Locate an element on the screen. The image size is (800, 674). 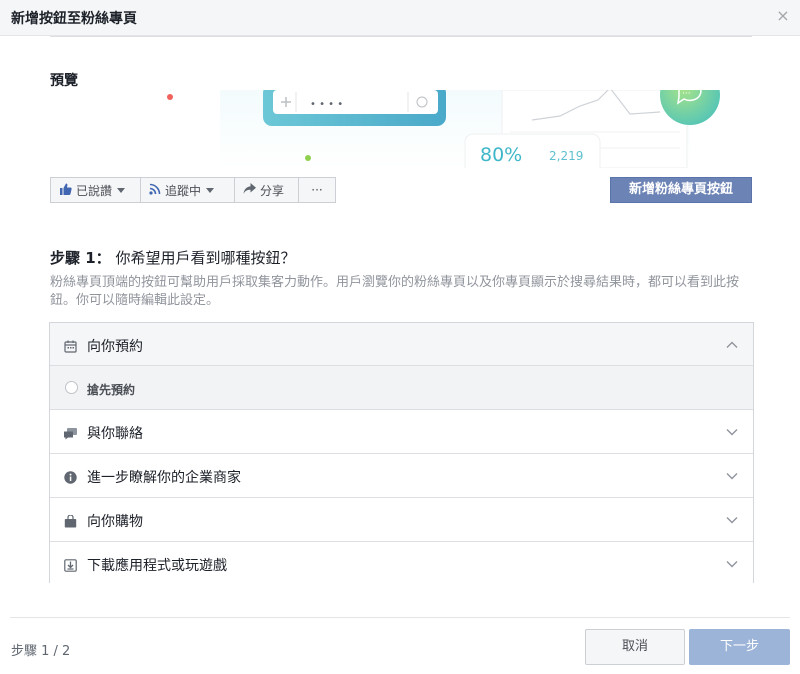
dialog-title: 新增按鈕至粉絲專頁 is located at coordinates (74, 19).